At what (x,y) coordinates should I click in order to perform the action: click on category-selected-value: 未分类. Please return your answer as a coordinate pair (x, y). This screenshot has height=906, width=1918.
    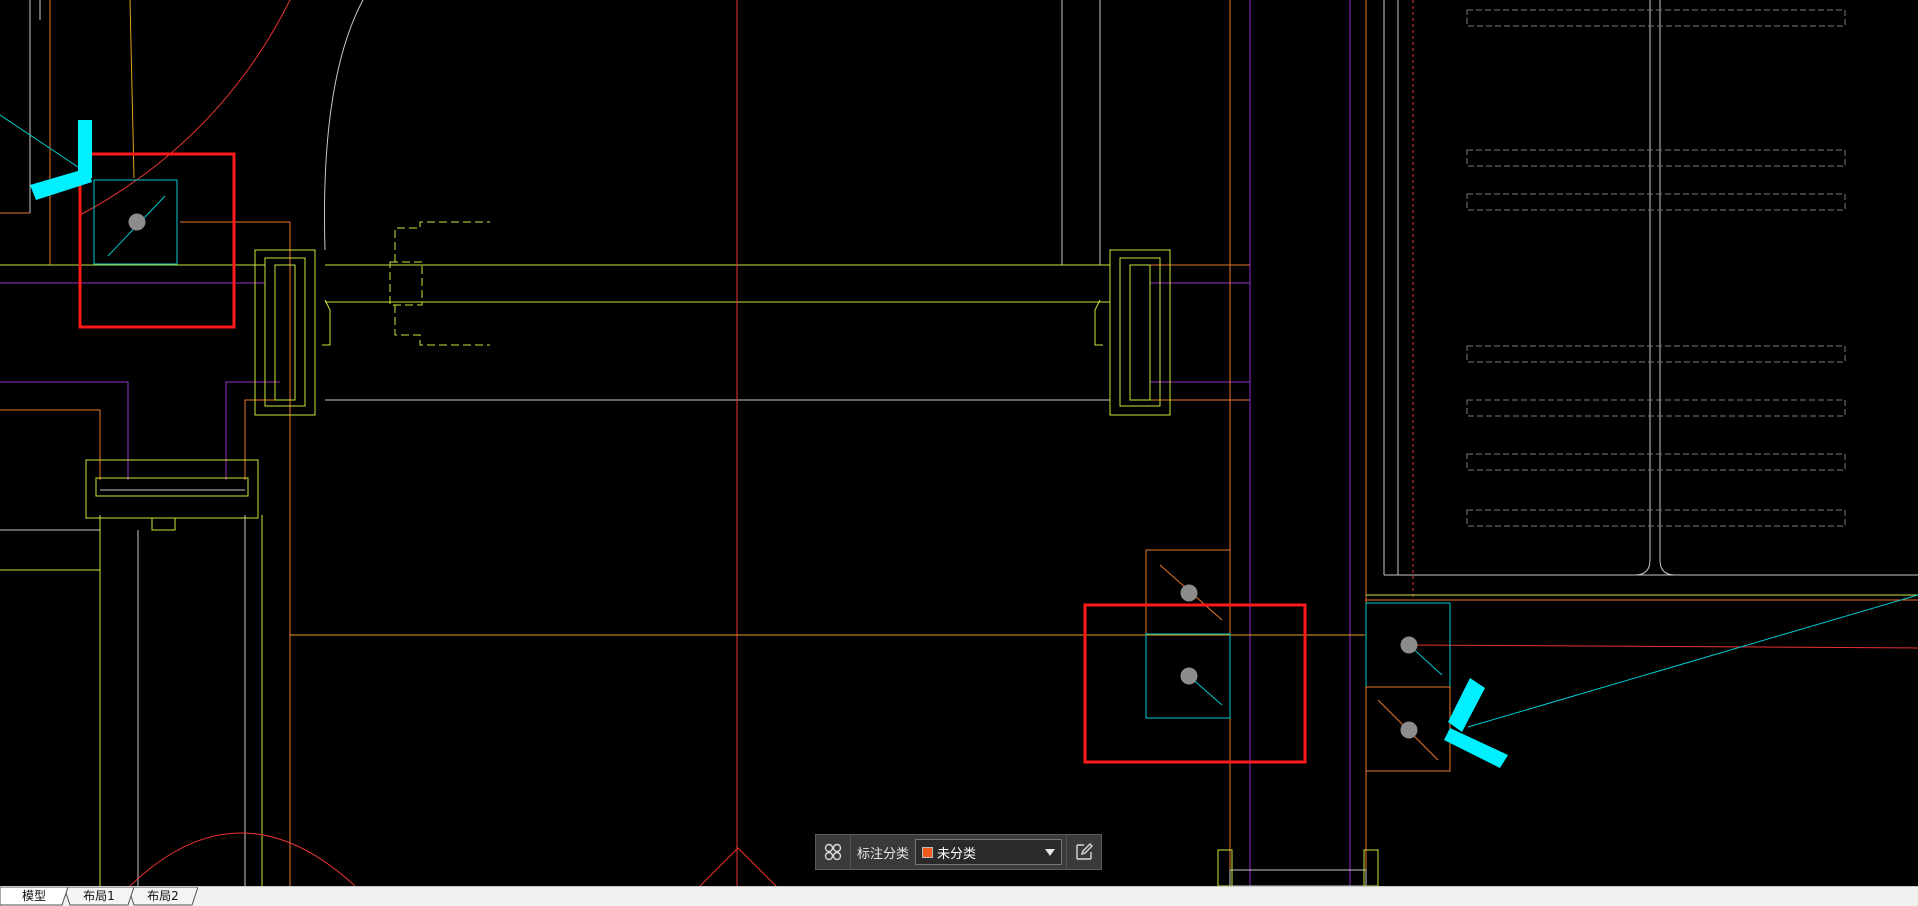
    Looking at the image, I should click on (957, 854).